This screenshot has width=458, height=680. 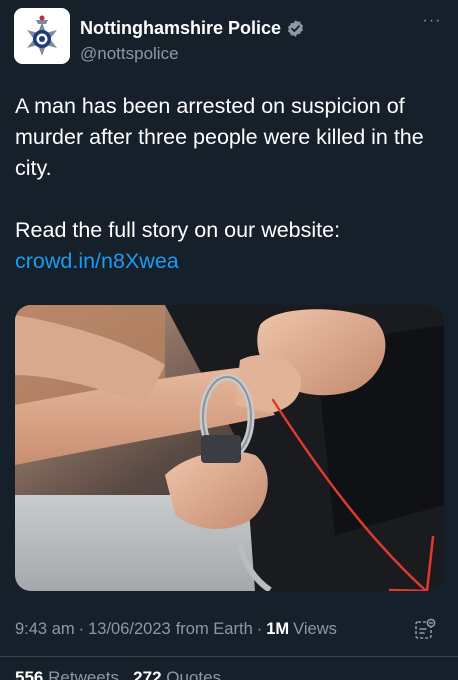 I want to click on engagement-stats: 556 Retweets 272 Quotes, so click(x=118, y=674).